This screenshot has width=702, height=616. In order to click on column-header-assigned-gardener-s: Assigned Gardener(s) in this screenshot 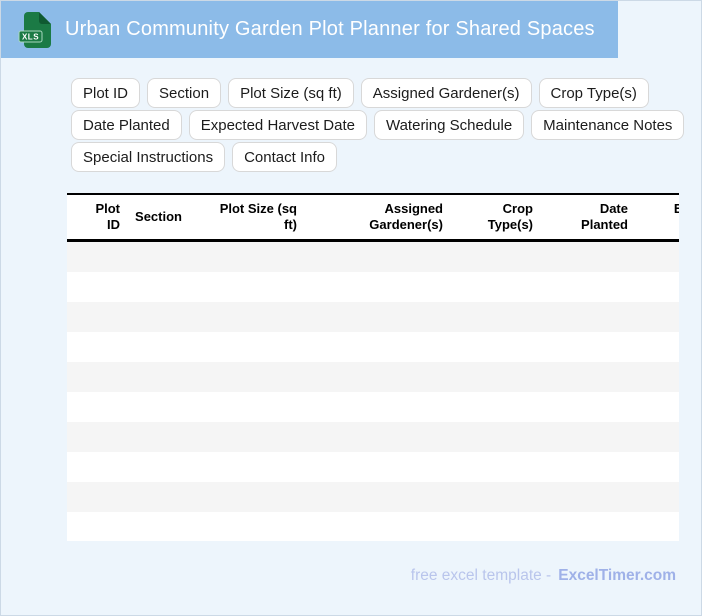, I will do `click(376, 218)`.